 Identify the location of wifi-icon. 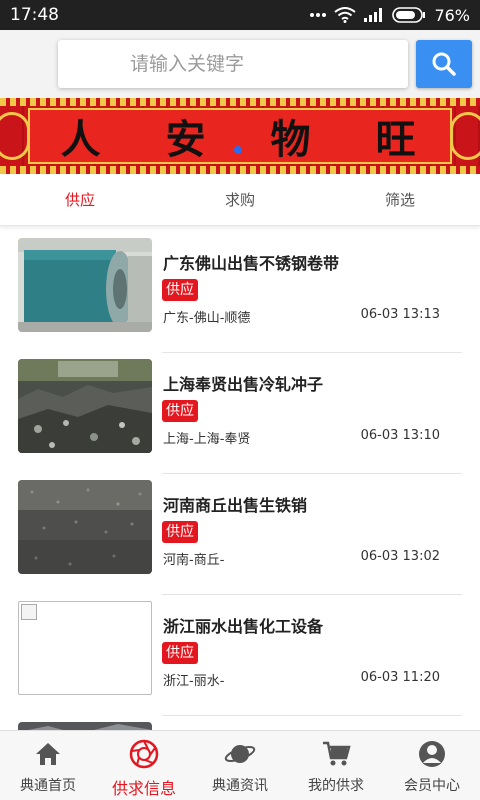
(345, 15).